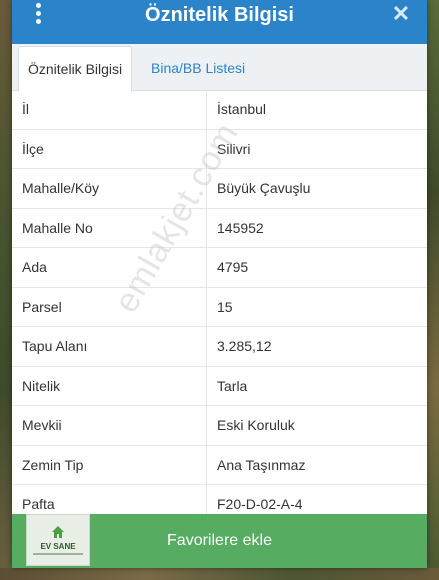 The height and width of the screenshot is (580, 439). What do you see at coordinates (242, 109) in the screenshot?
I see `row-value: İstanbul` at bounding box center [242, 109].